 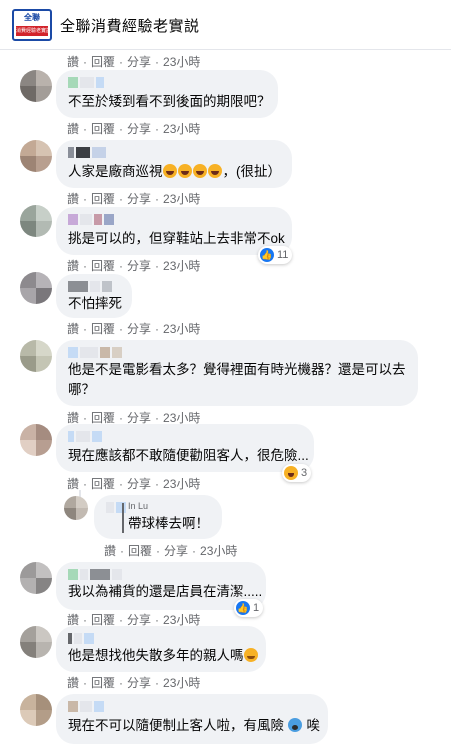 I want to click on comment-text: 他是不是電影看太多？覺得裡面有時光機器？還是可以去哪？, so click(x=237, y=379).